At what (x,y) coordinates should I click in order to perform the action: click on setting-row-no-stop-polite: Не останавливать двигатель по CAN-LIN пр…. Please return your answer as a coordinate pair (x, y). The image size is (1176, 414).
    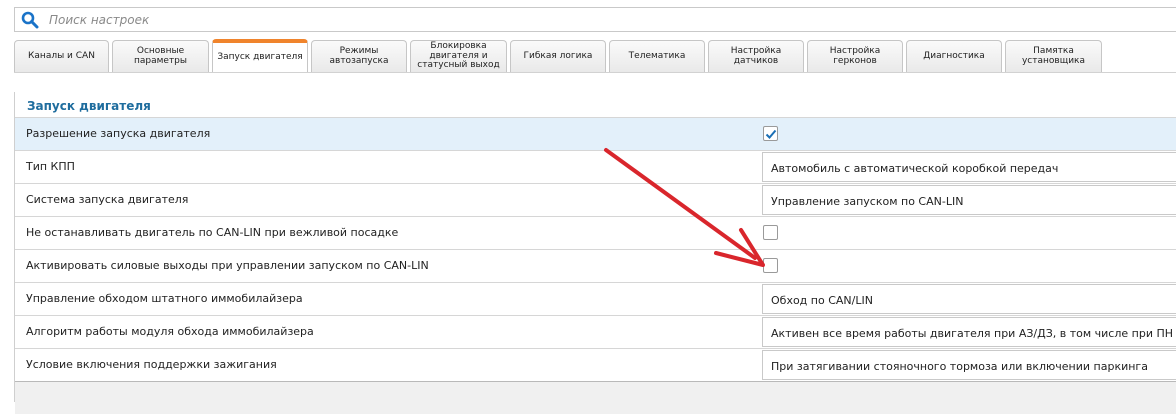
    Looking at the image, I should click on (595, 232).